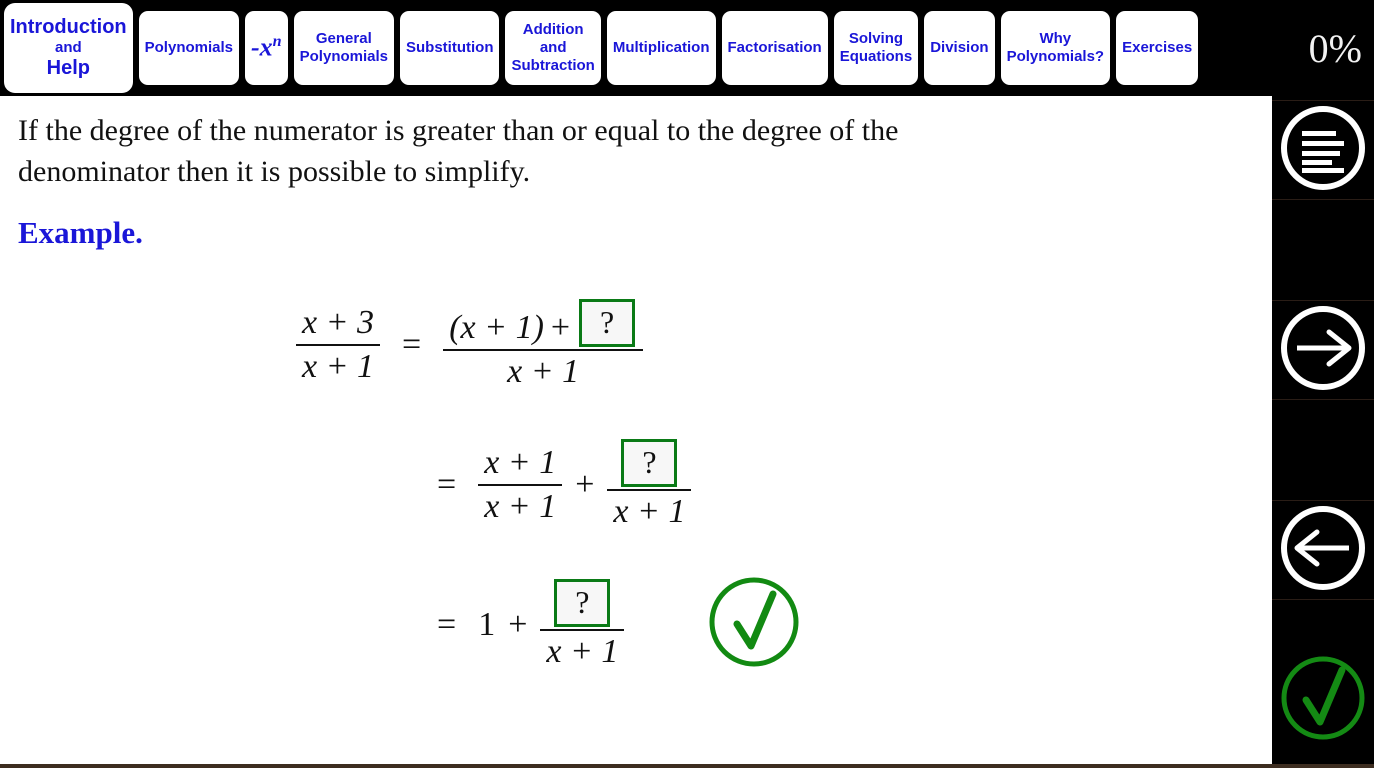 The image size is (1374, 768). I want to click on check-answer-button, so click(1323, 700).